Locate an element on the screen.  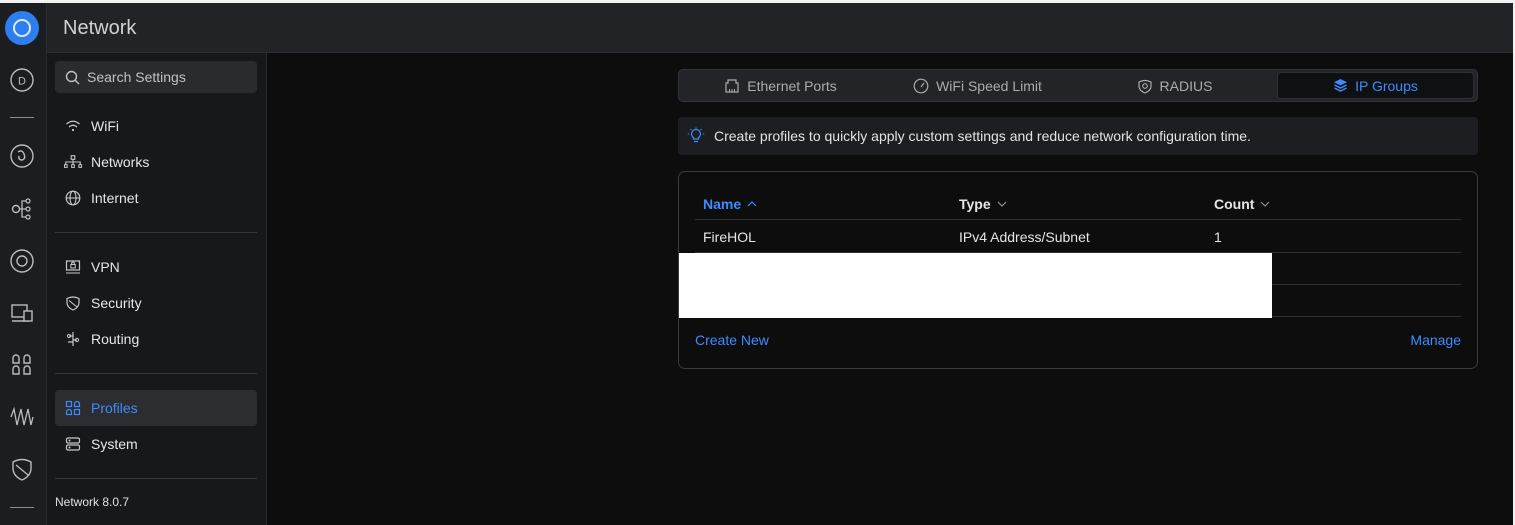
top-header: Network is located at coordinates (780, 28).